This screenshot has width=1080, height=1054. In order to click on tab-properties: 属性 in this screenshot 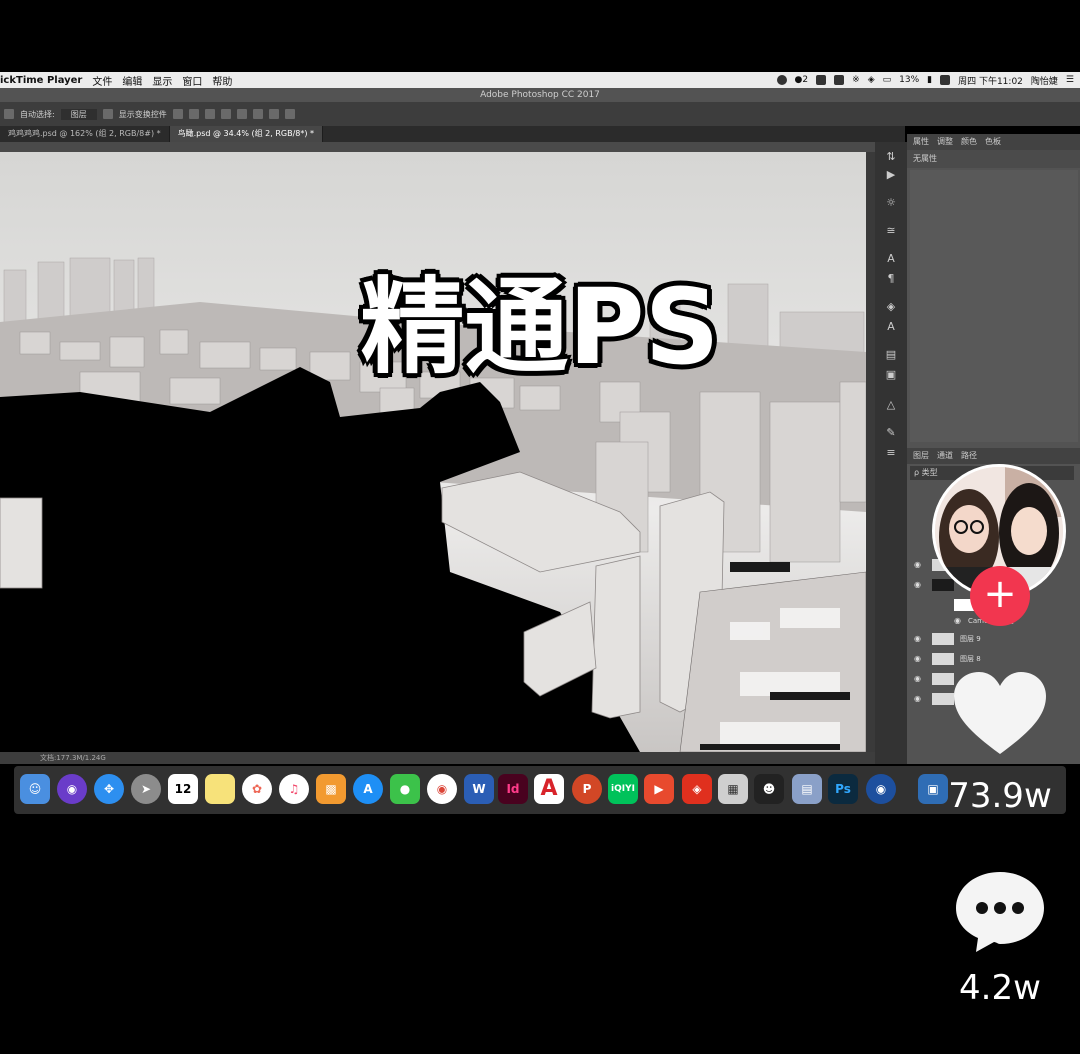, I will do `click(921, 142)`.